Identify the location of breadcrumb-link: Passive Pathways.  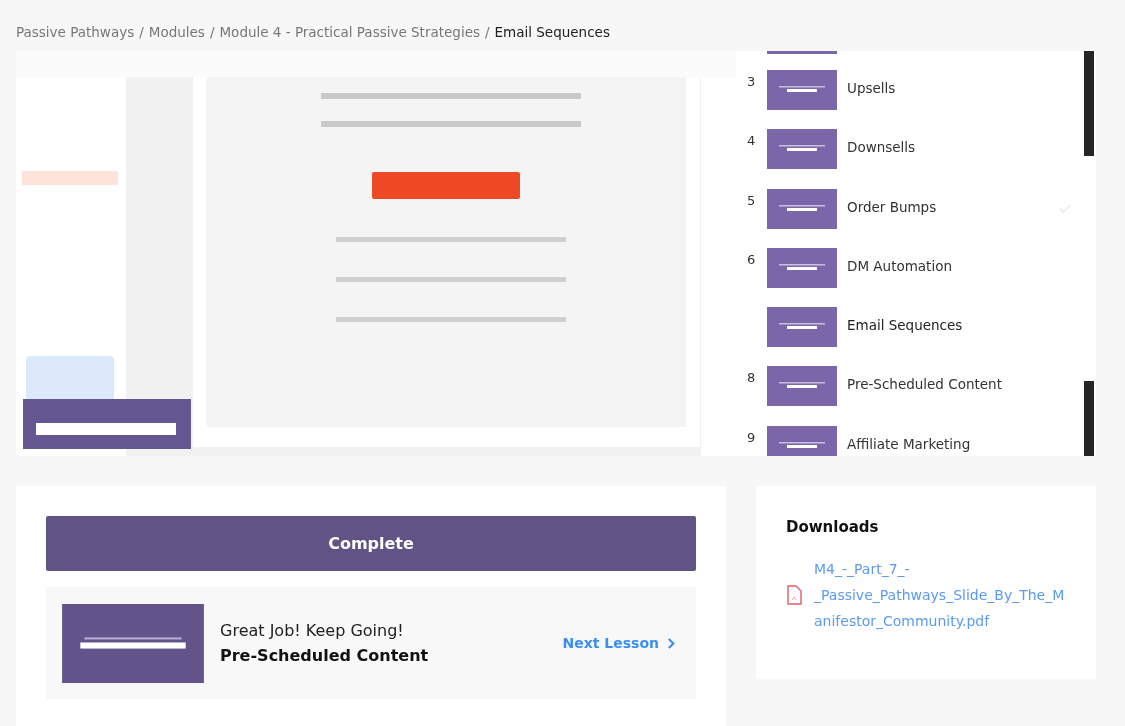
(75, 37).